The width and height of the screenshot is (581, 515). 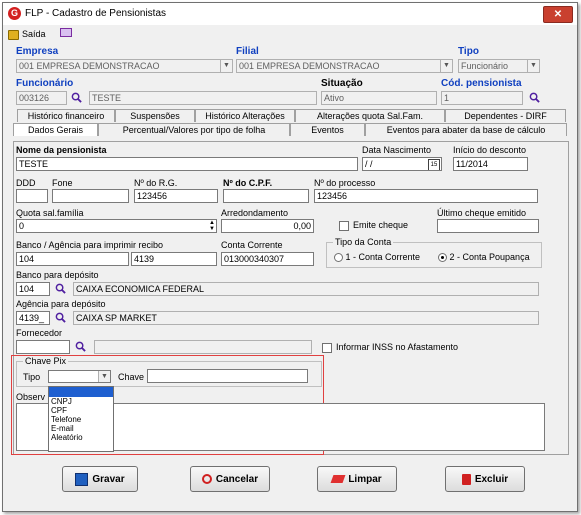 What do you see at coordinates (32, 196) in the screenshot?
I see `ddd-field` at bounding box center [32, 196].